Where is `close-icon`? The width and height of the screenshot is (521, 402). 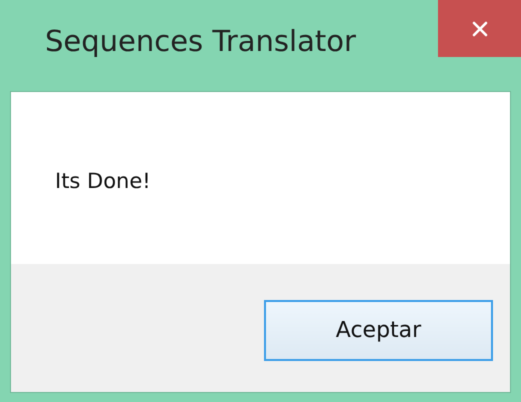 close-icon is located at coordinates (480, 28).